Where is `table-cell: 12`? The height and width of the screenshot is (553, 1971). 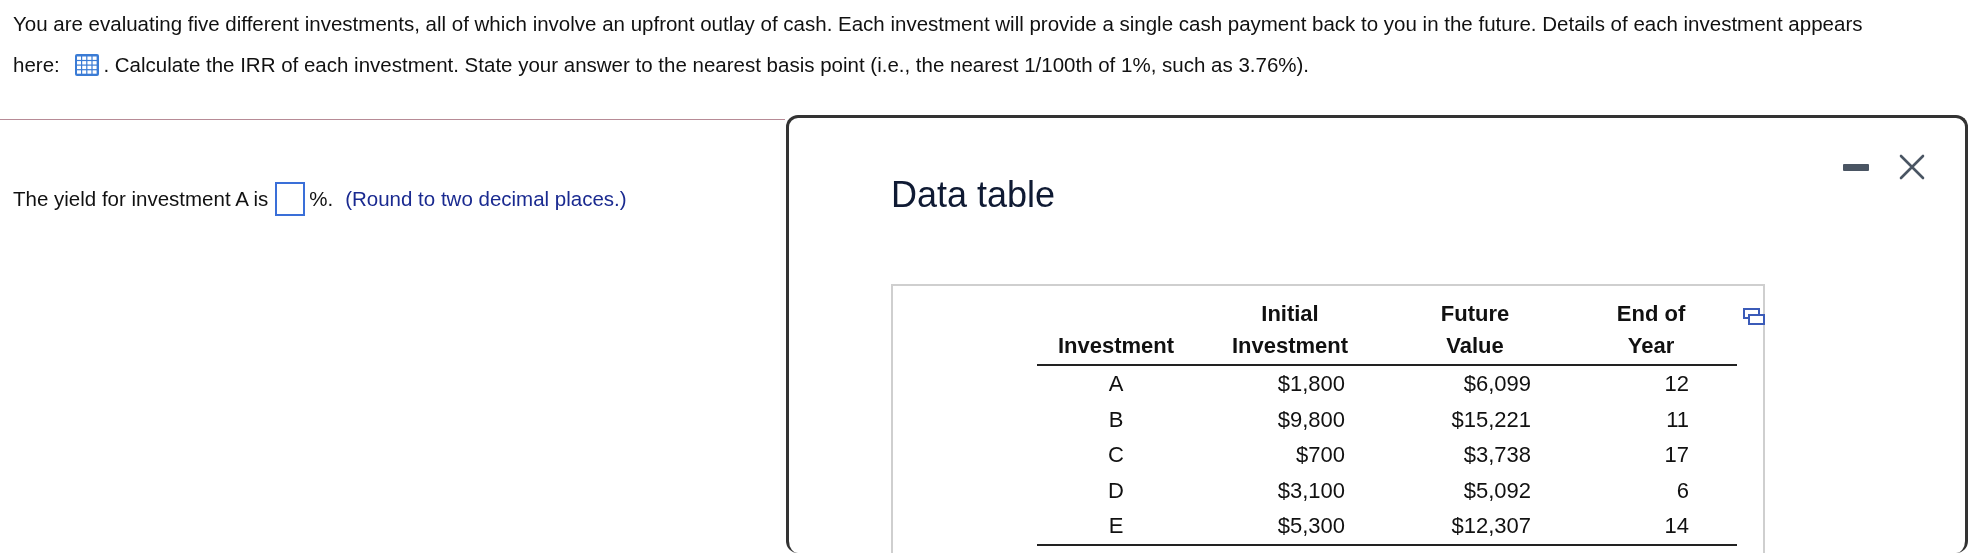
table-cell: 12 is located at coordinates (1676, 383).